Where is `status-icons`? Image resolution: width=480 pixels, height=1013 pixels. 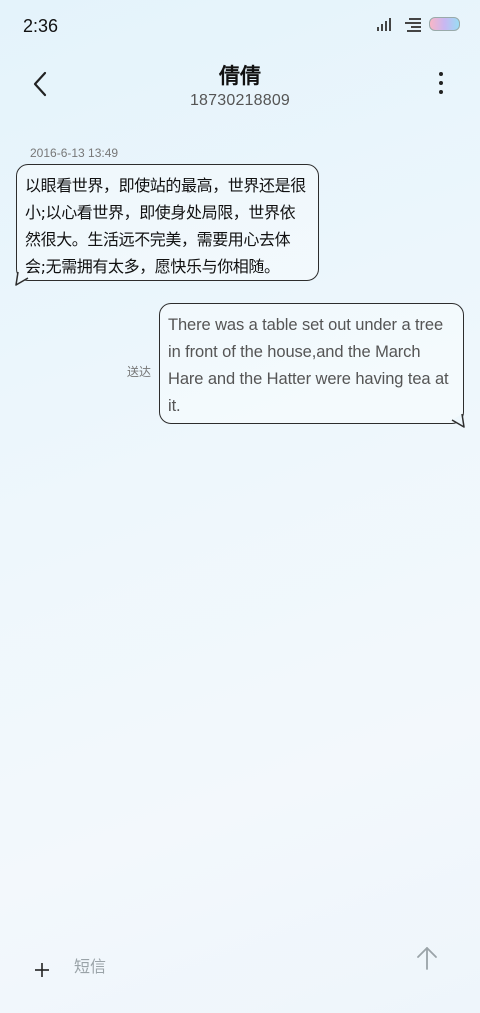
status-icons is located at coordinates (418, 24).